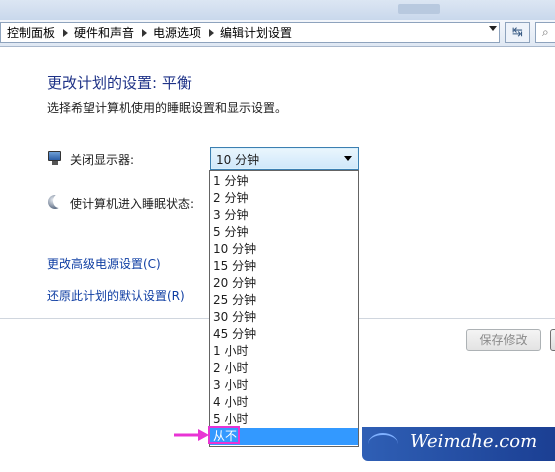 This screenshot has width=555, height=472. Describe the element at coordinates (284, 266) in the screenshot. I see `dropdown-option: 15 分钟` at that location.